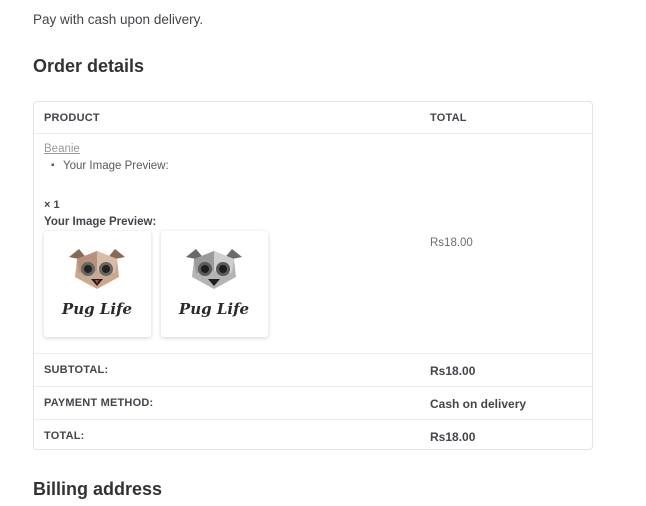  I want to click on preview-thumbnail-color: Pug Life, so click(97, 284).